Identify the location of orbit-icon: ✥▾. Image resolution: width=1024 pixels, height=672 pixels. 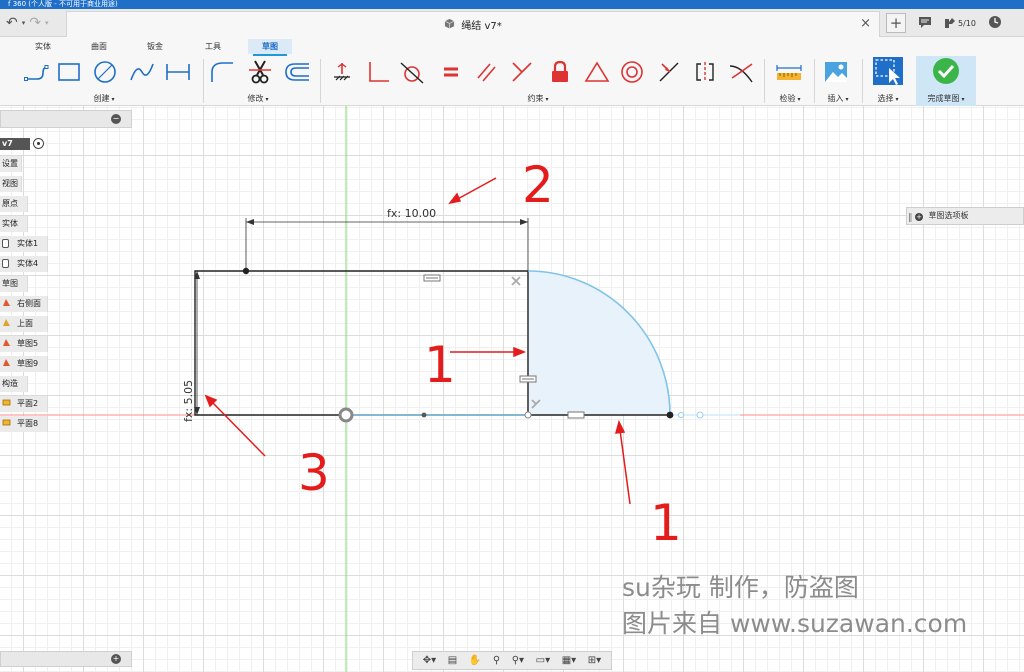
(429, 660).